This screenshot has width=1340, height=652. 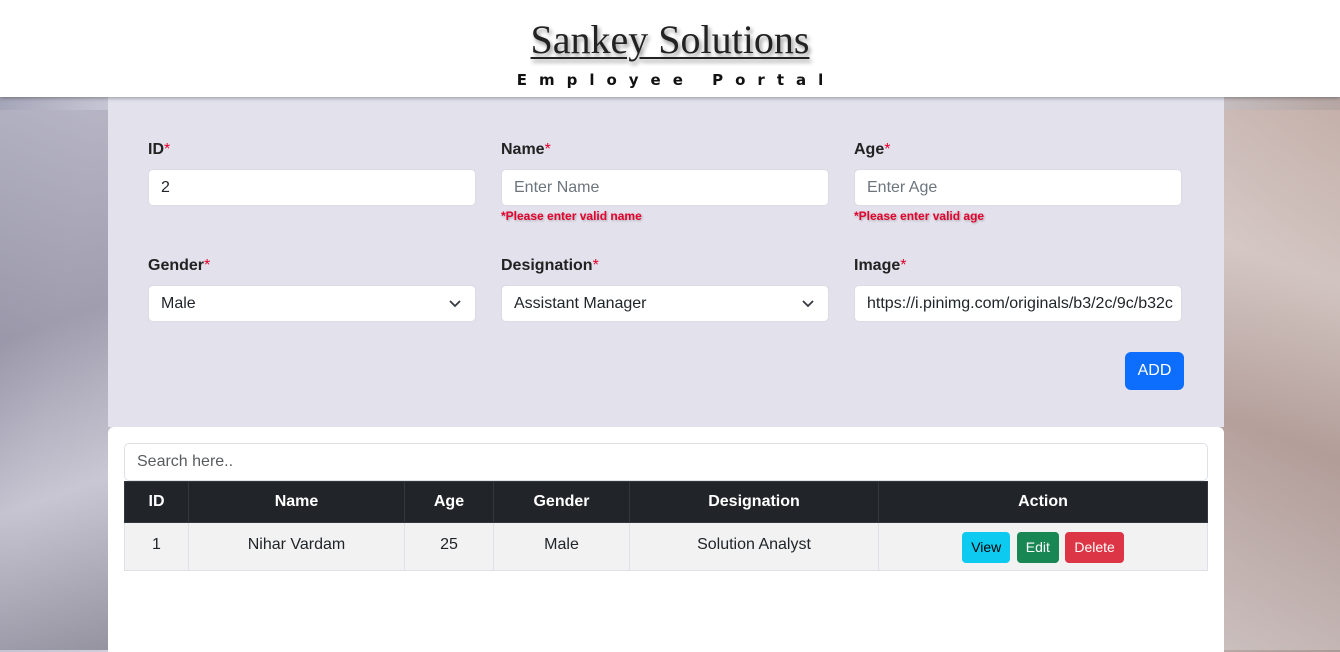 I want to click on image-label: Image*, so click(x=880, y=265).